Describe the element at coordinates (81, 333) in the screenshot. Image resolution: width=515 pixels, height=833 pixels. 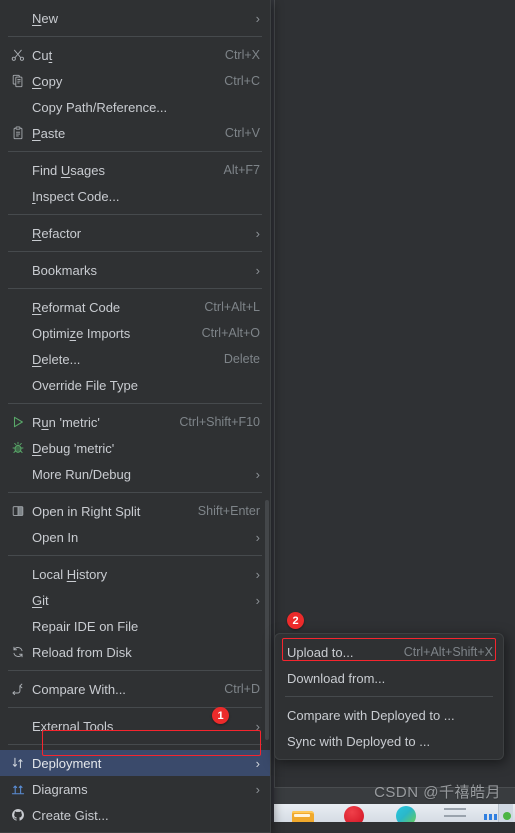
I see `menu-item-label: Optimize Imports` at that location.